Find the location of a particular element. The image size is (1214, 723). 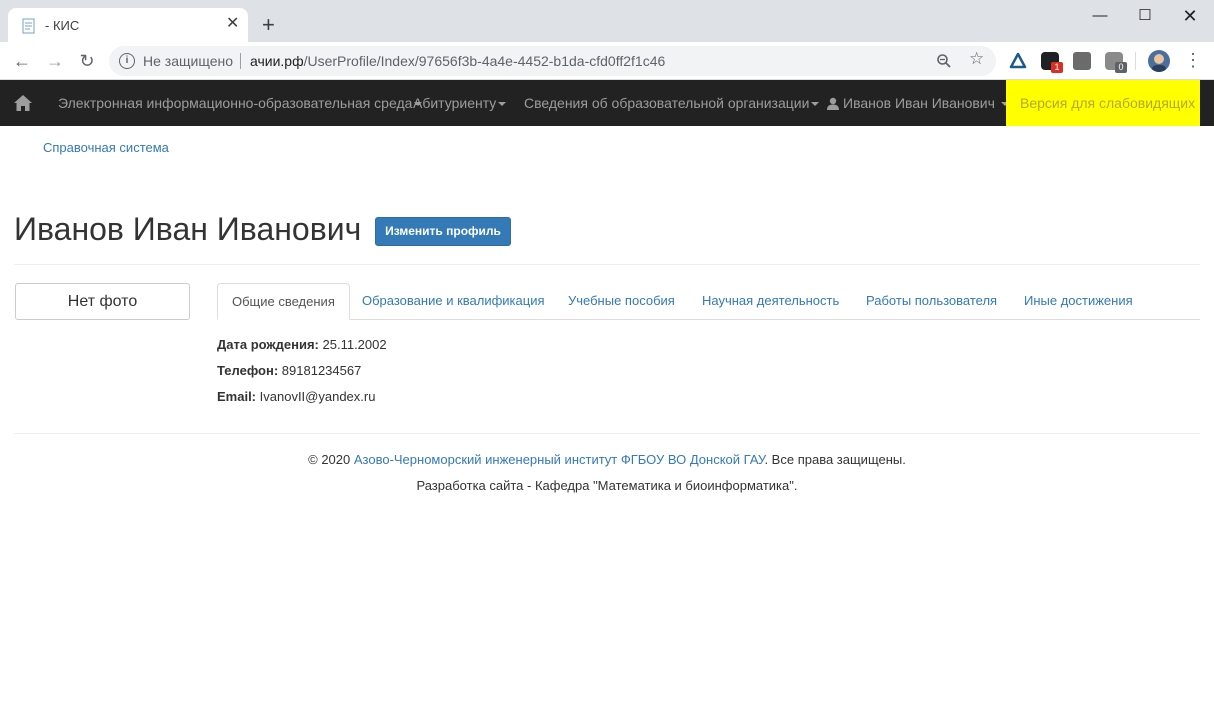

forward-arrow-icon: → is located at coordinates (55, 61).